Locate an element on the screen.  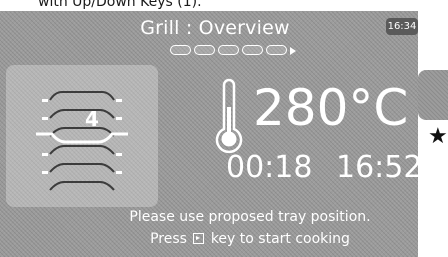
temperature-readout: 280°C is located at coordinates (330, 108).